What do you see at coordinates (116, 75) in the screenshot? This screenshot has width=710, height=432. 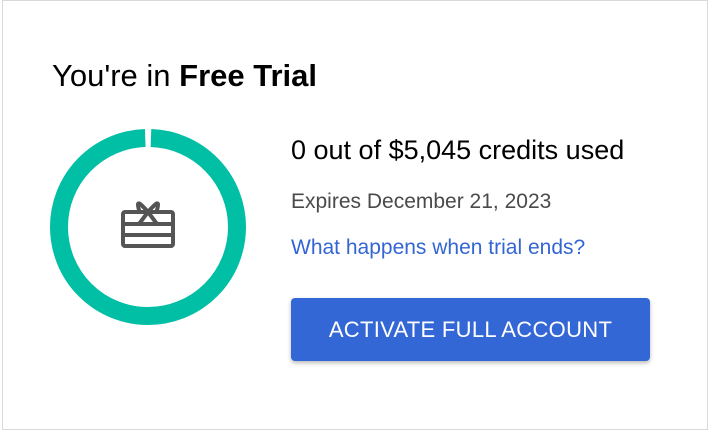 I see `title-prefix: You're in` at bounding box center [116, 75].